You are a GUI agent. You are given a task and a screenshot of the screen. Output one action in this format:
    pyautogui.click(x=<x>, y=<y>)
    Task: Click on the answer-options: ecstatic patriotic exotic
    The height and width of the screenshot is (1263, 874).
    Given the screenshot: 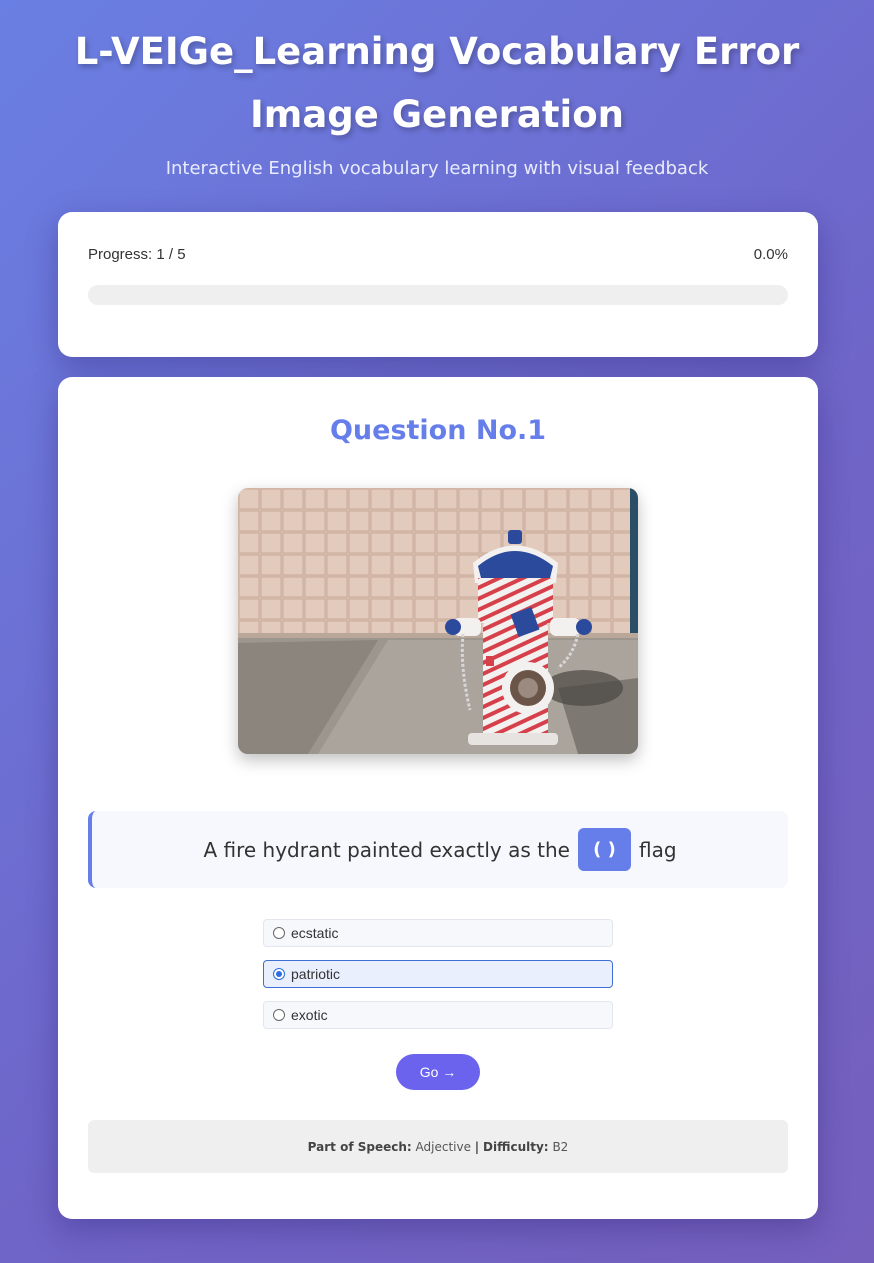 What is the action you would take?
    pyautogui.click(x=438, y=974)
    